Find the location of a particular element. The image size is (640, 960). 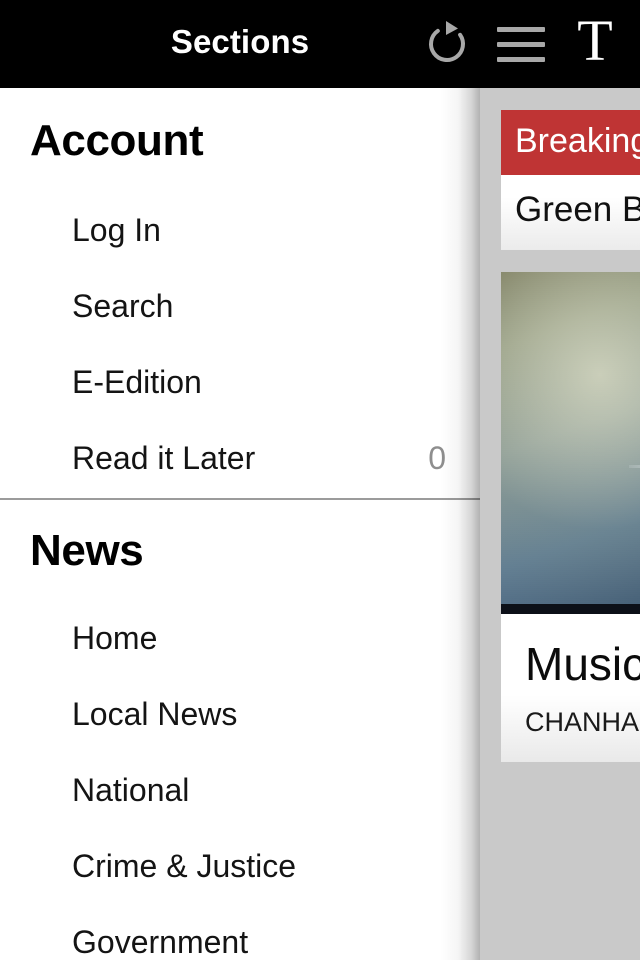

drawer-item-read-it-later: Read it Later 0 is located at coordinates (240, 458).